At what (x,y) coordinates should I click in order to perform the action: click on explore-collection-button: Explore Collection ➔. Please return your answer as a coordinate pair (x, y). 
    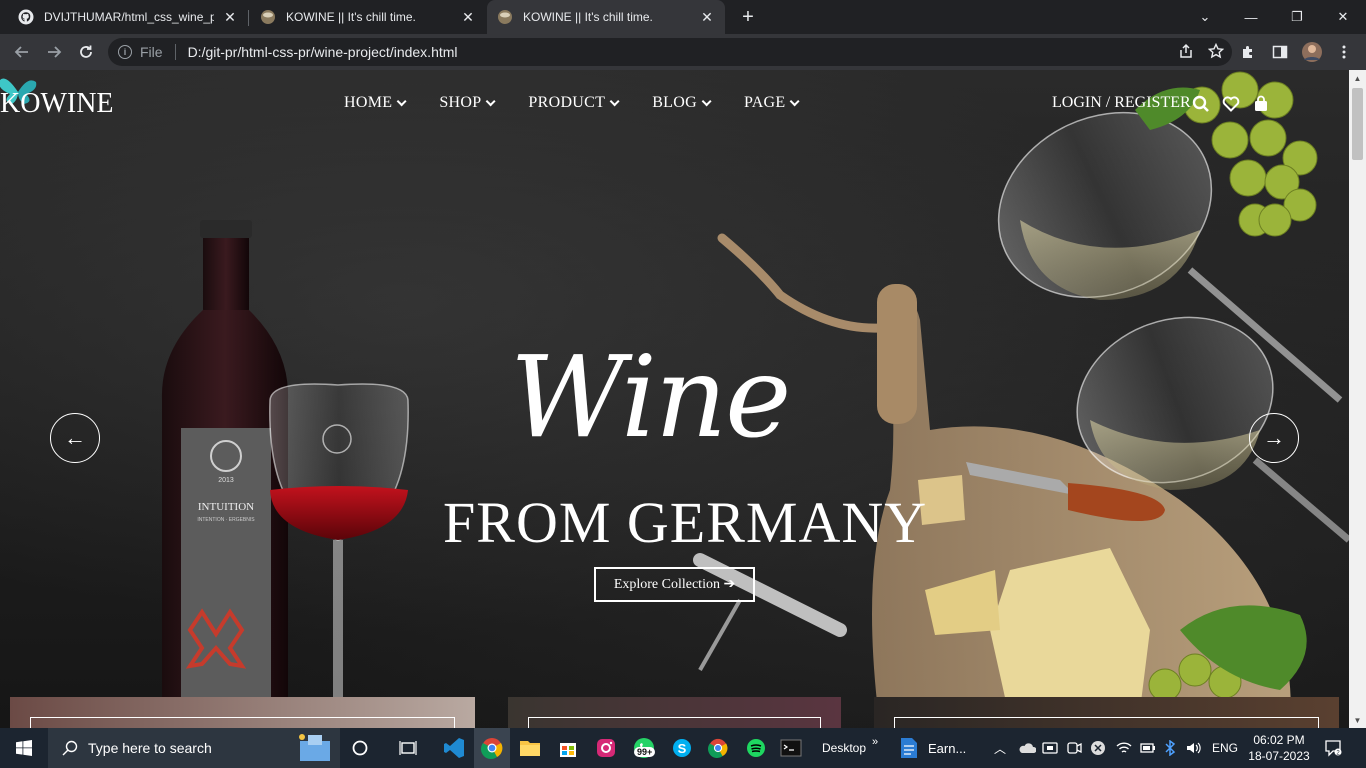
    Looking at the image, I should click on (674, 584).